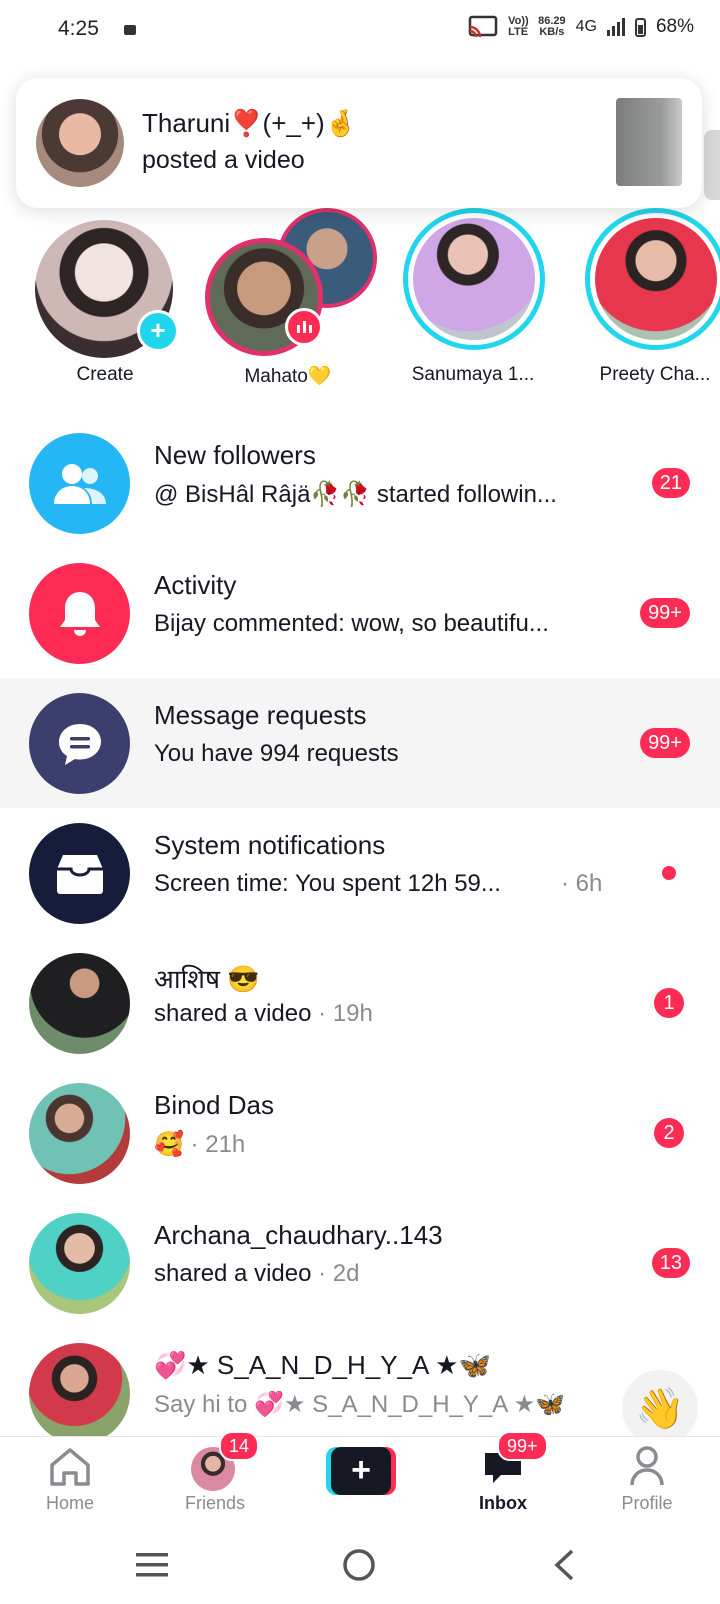  Describe the element at coordinates (359, 143) in the screenshot. I see `notification-banner: Tharuni❣️(+_+)🤞 posted a video` at that location.